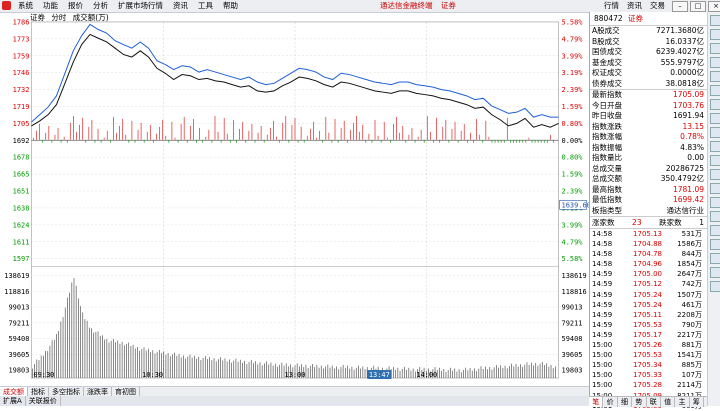 This screenshot has height=411, width=720. I want to click on tick-row: 14:59 1705.00 2647万, so click(649, 274).